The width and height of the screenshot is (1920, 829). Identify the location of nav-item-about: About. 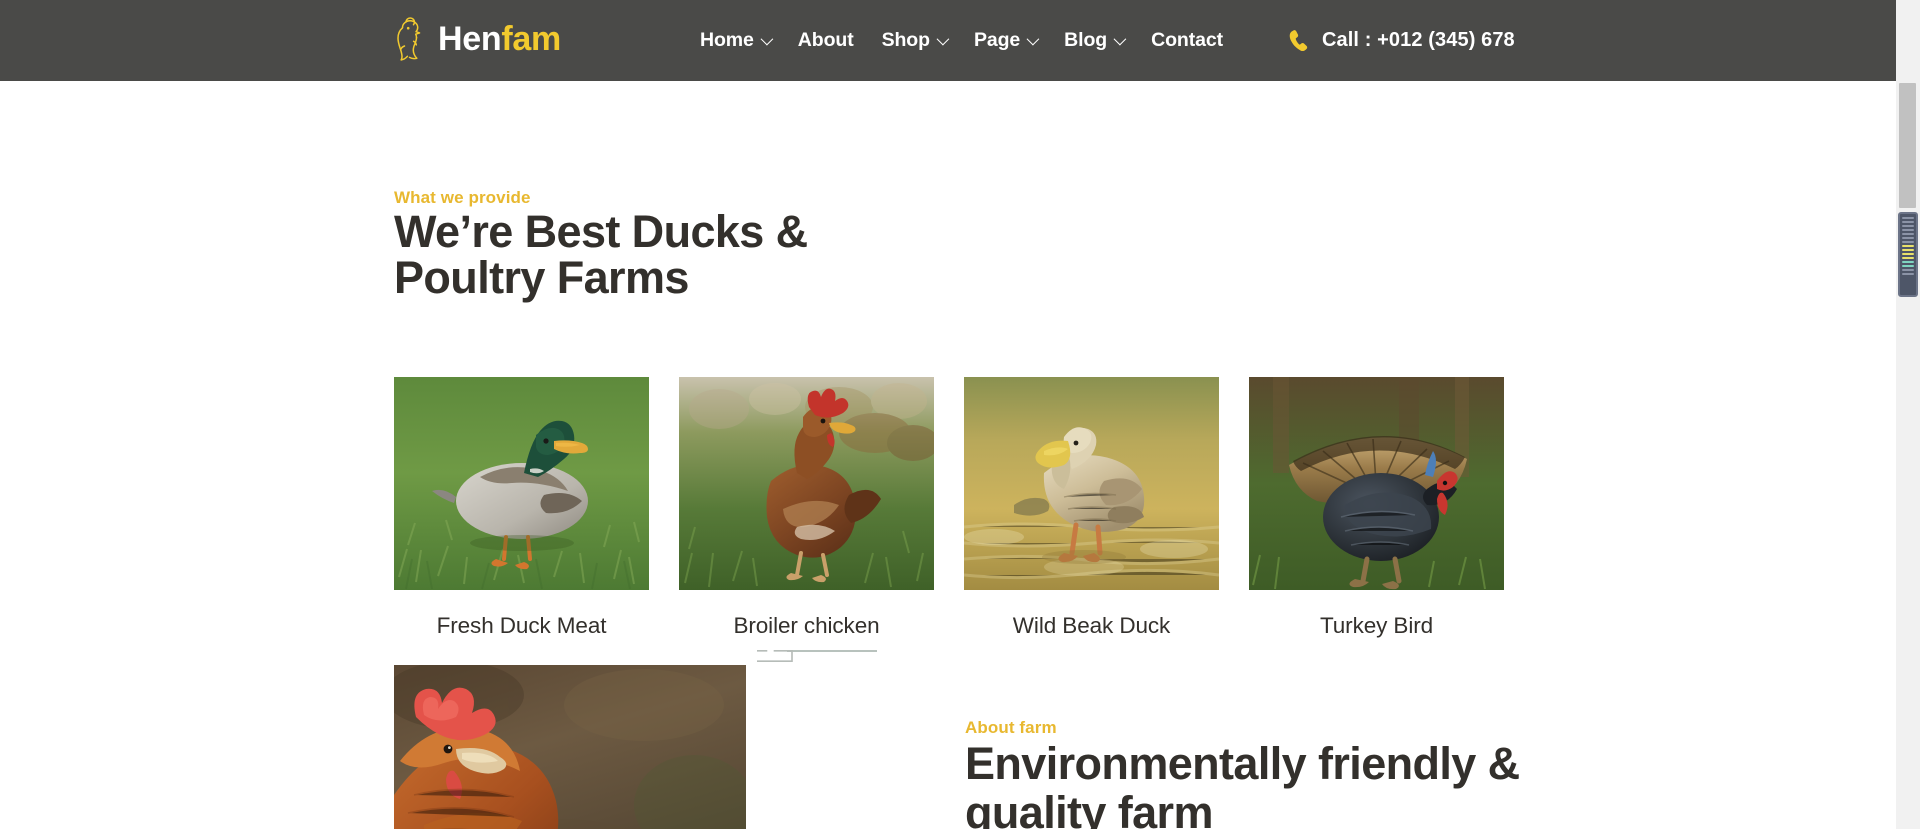
(826, 40).